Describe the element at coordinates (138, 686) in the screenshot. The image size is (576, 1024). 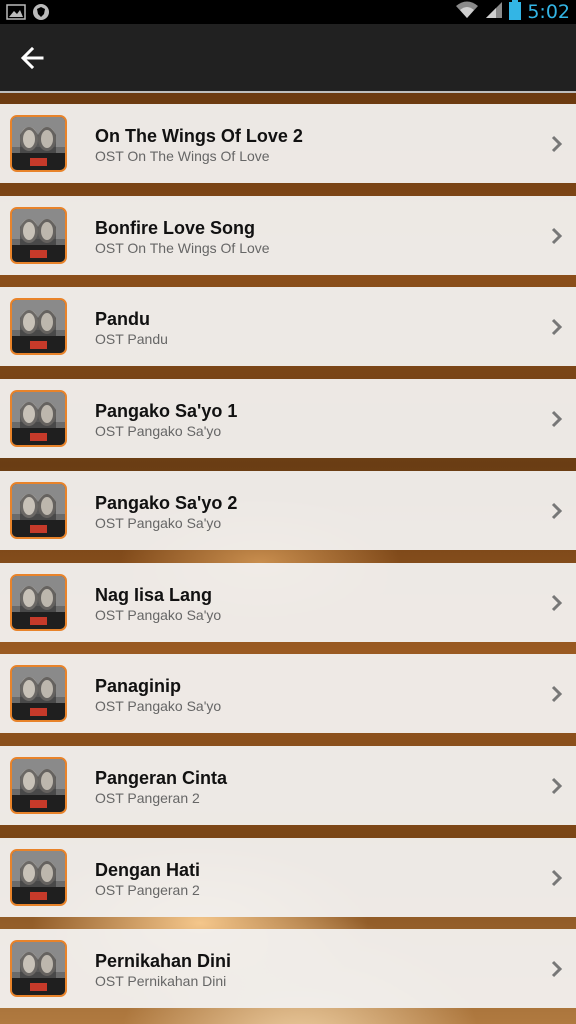
I see `song-title: Panaginip` at that location.